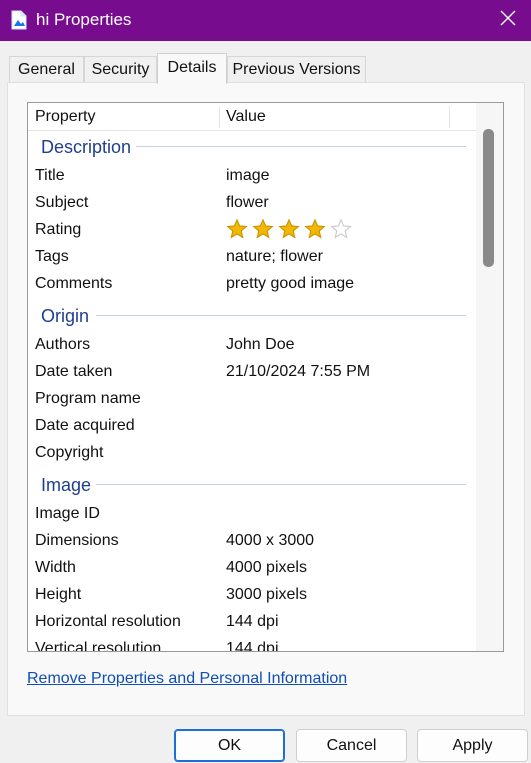 The width and height of the screenshot is (531, 763). What do you see at coordinates (255, 517) in the screenshot?
I see `property-row: Image ID` at bounding box center [255, 517].